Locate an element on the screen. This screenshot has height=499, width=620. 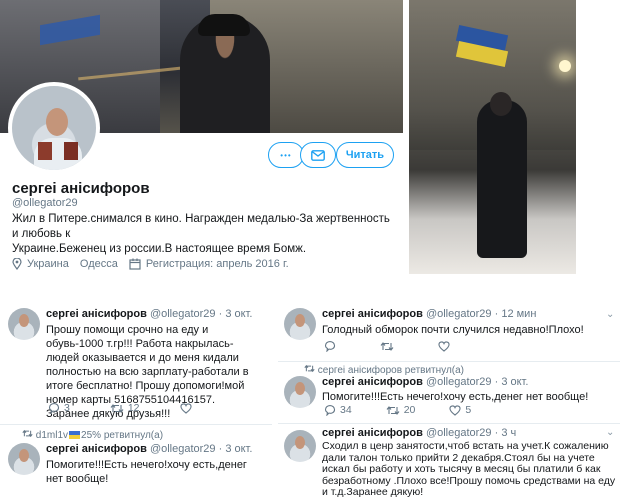
mail-icon is located at coordinates (318, 155).